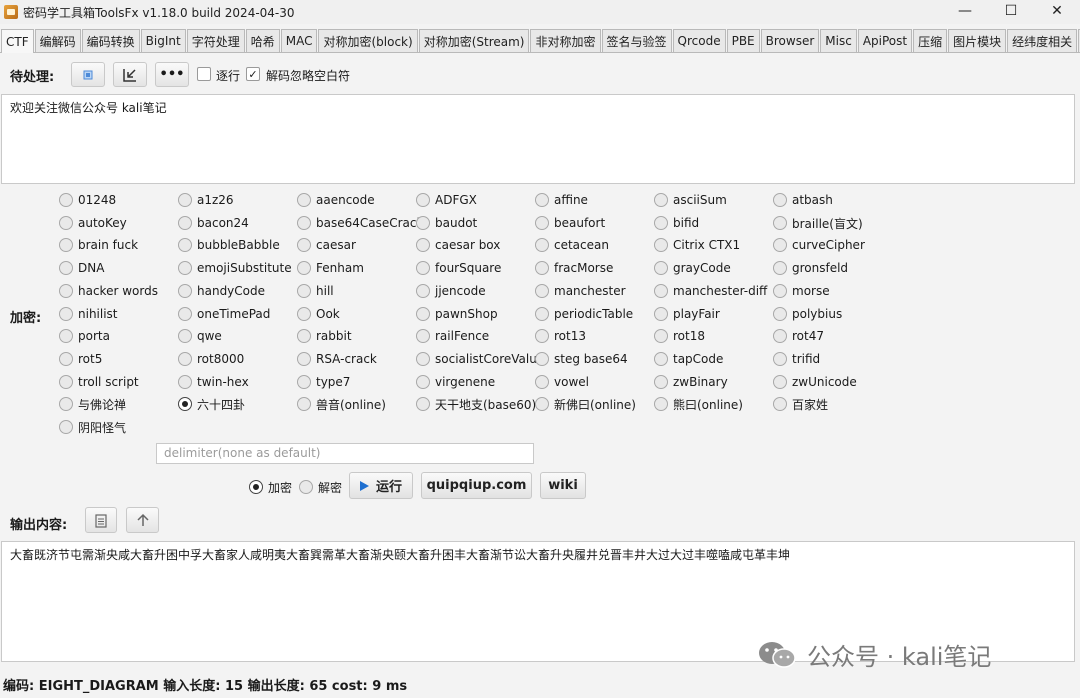 The height and width of the screenshot is (698, 1080). Describe the element at coordinates (80, 359) in the screenshot. I see `algorithm-radio: rot5` at that location.